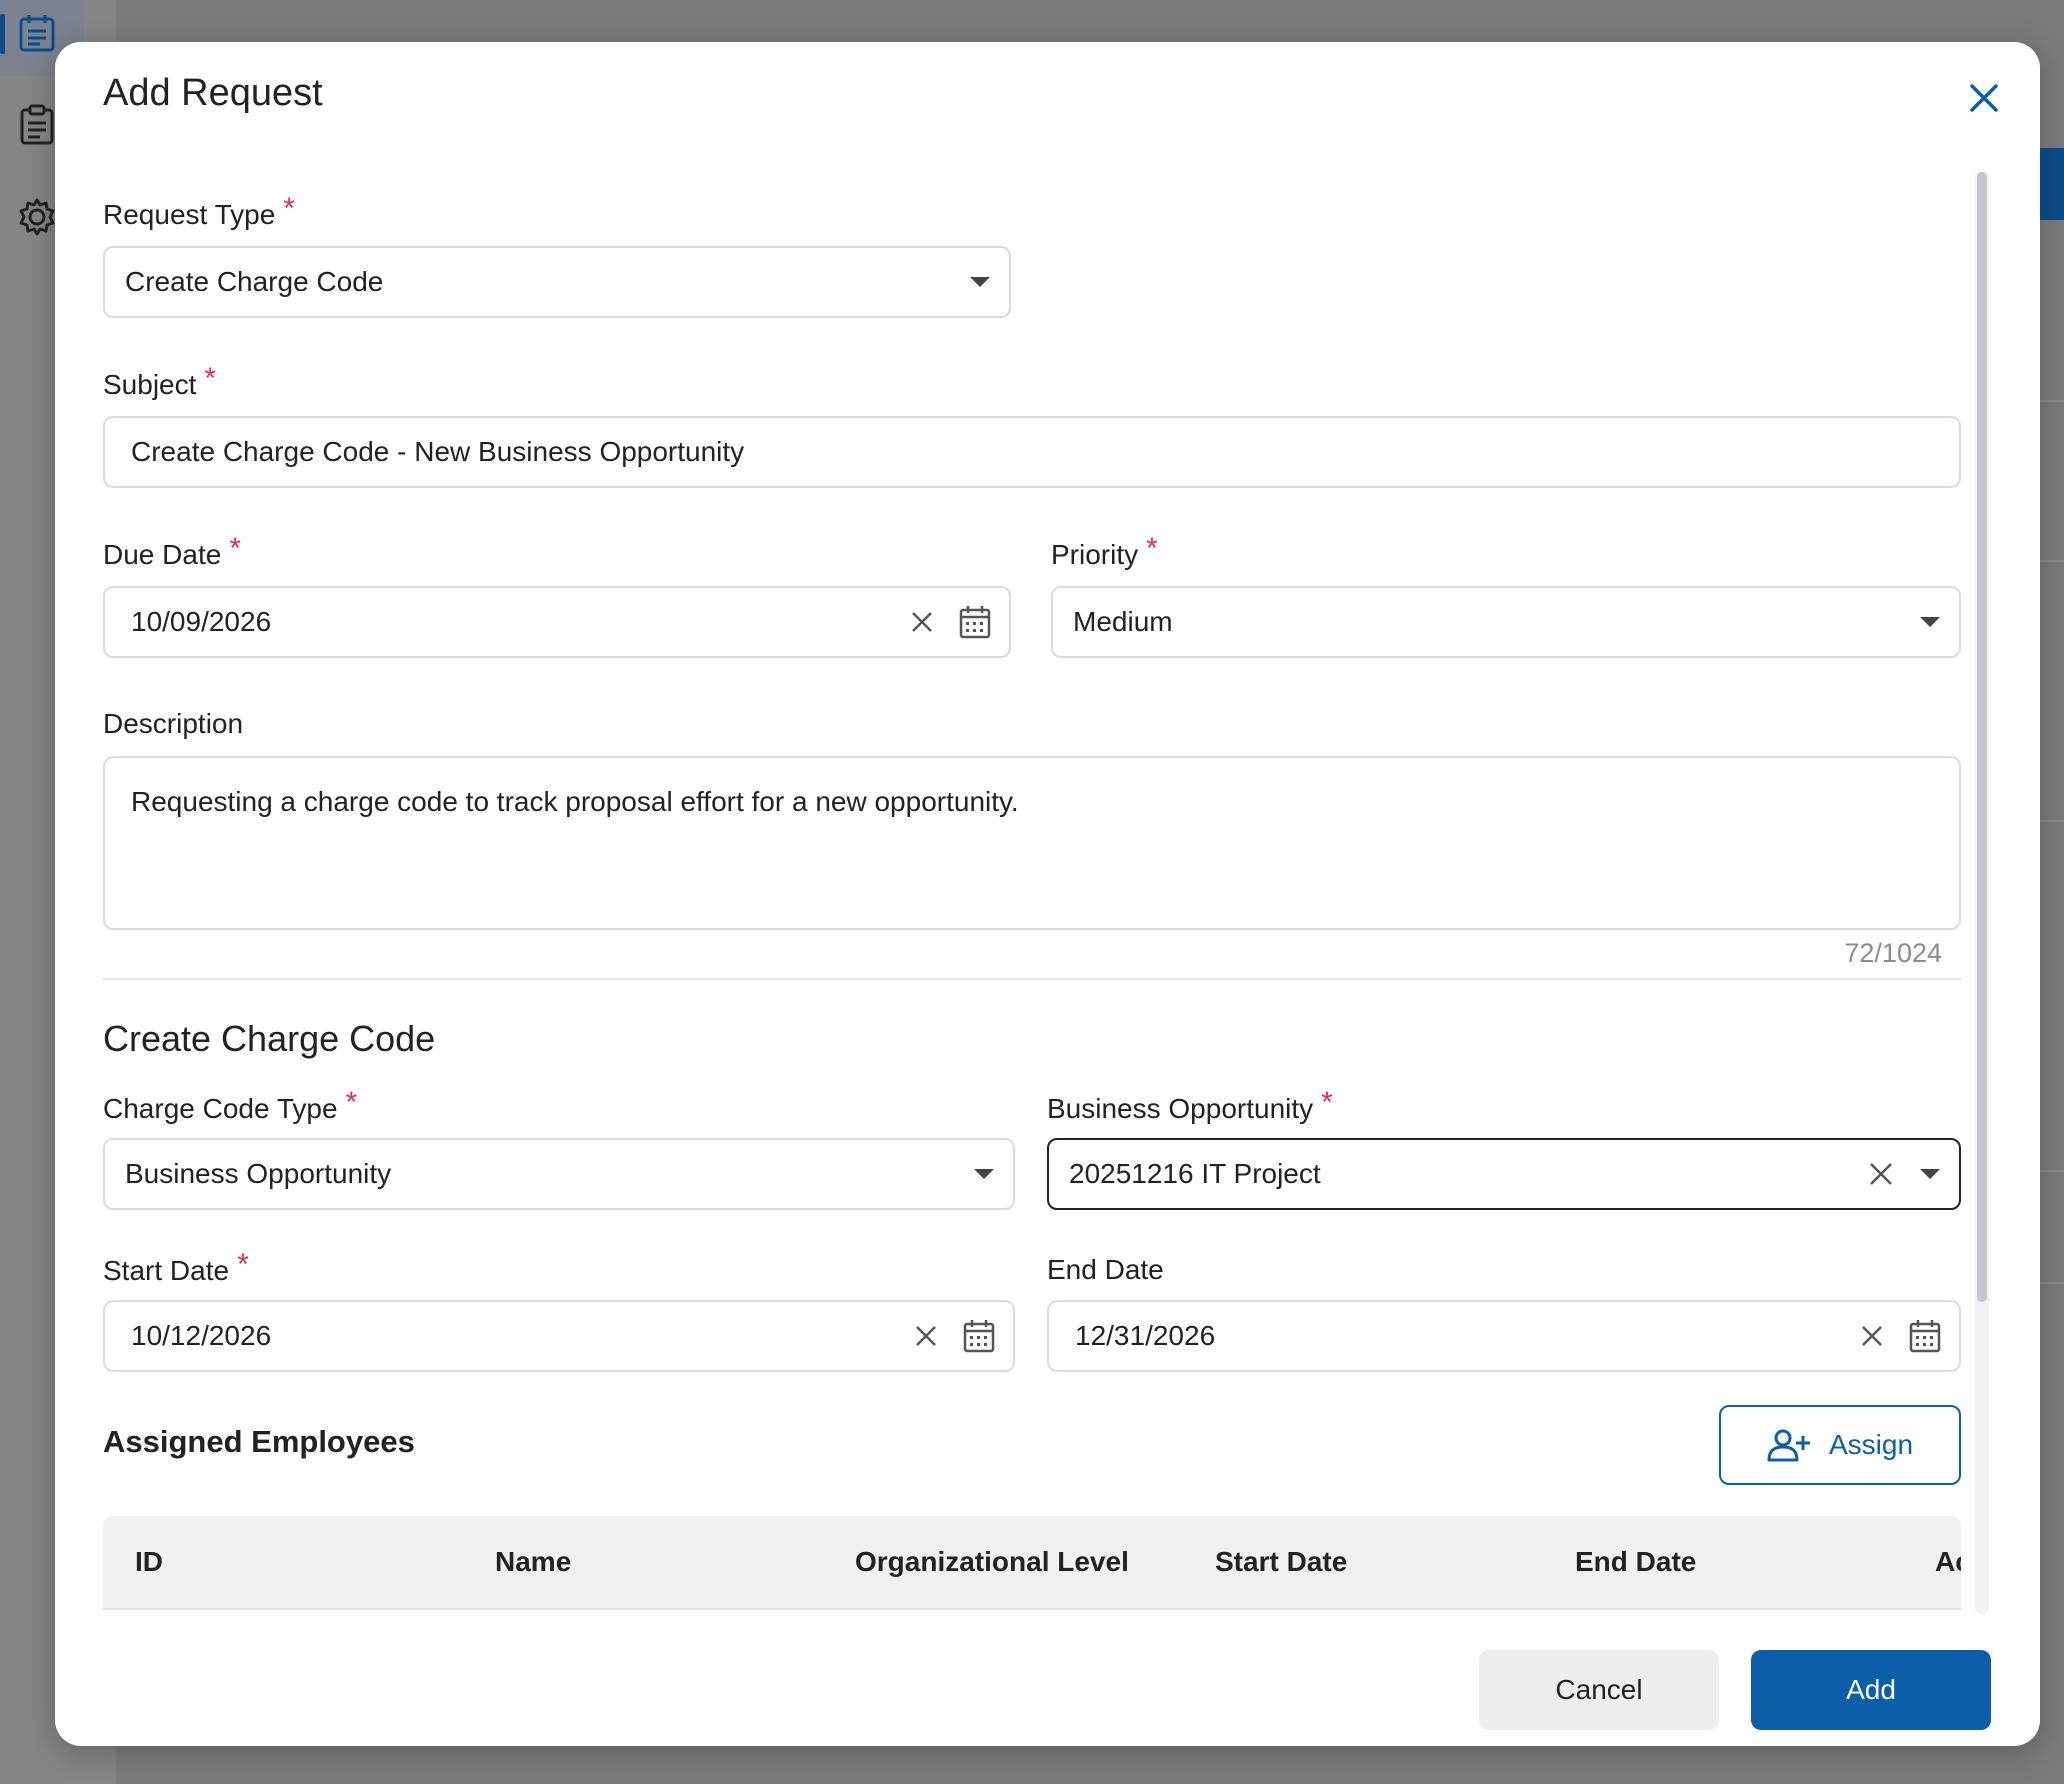 The image size is (2064, 1784). Describe the element at coordinates (1635, 1562) in the screenshot. I see `column-header-end-date: End Date` at that location.